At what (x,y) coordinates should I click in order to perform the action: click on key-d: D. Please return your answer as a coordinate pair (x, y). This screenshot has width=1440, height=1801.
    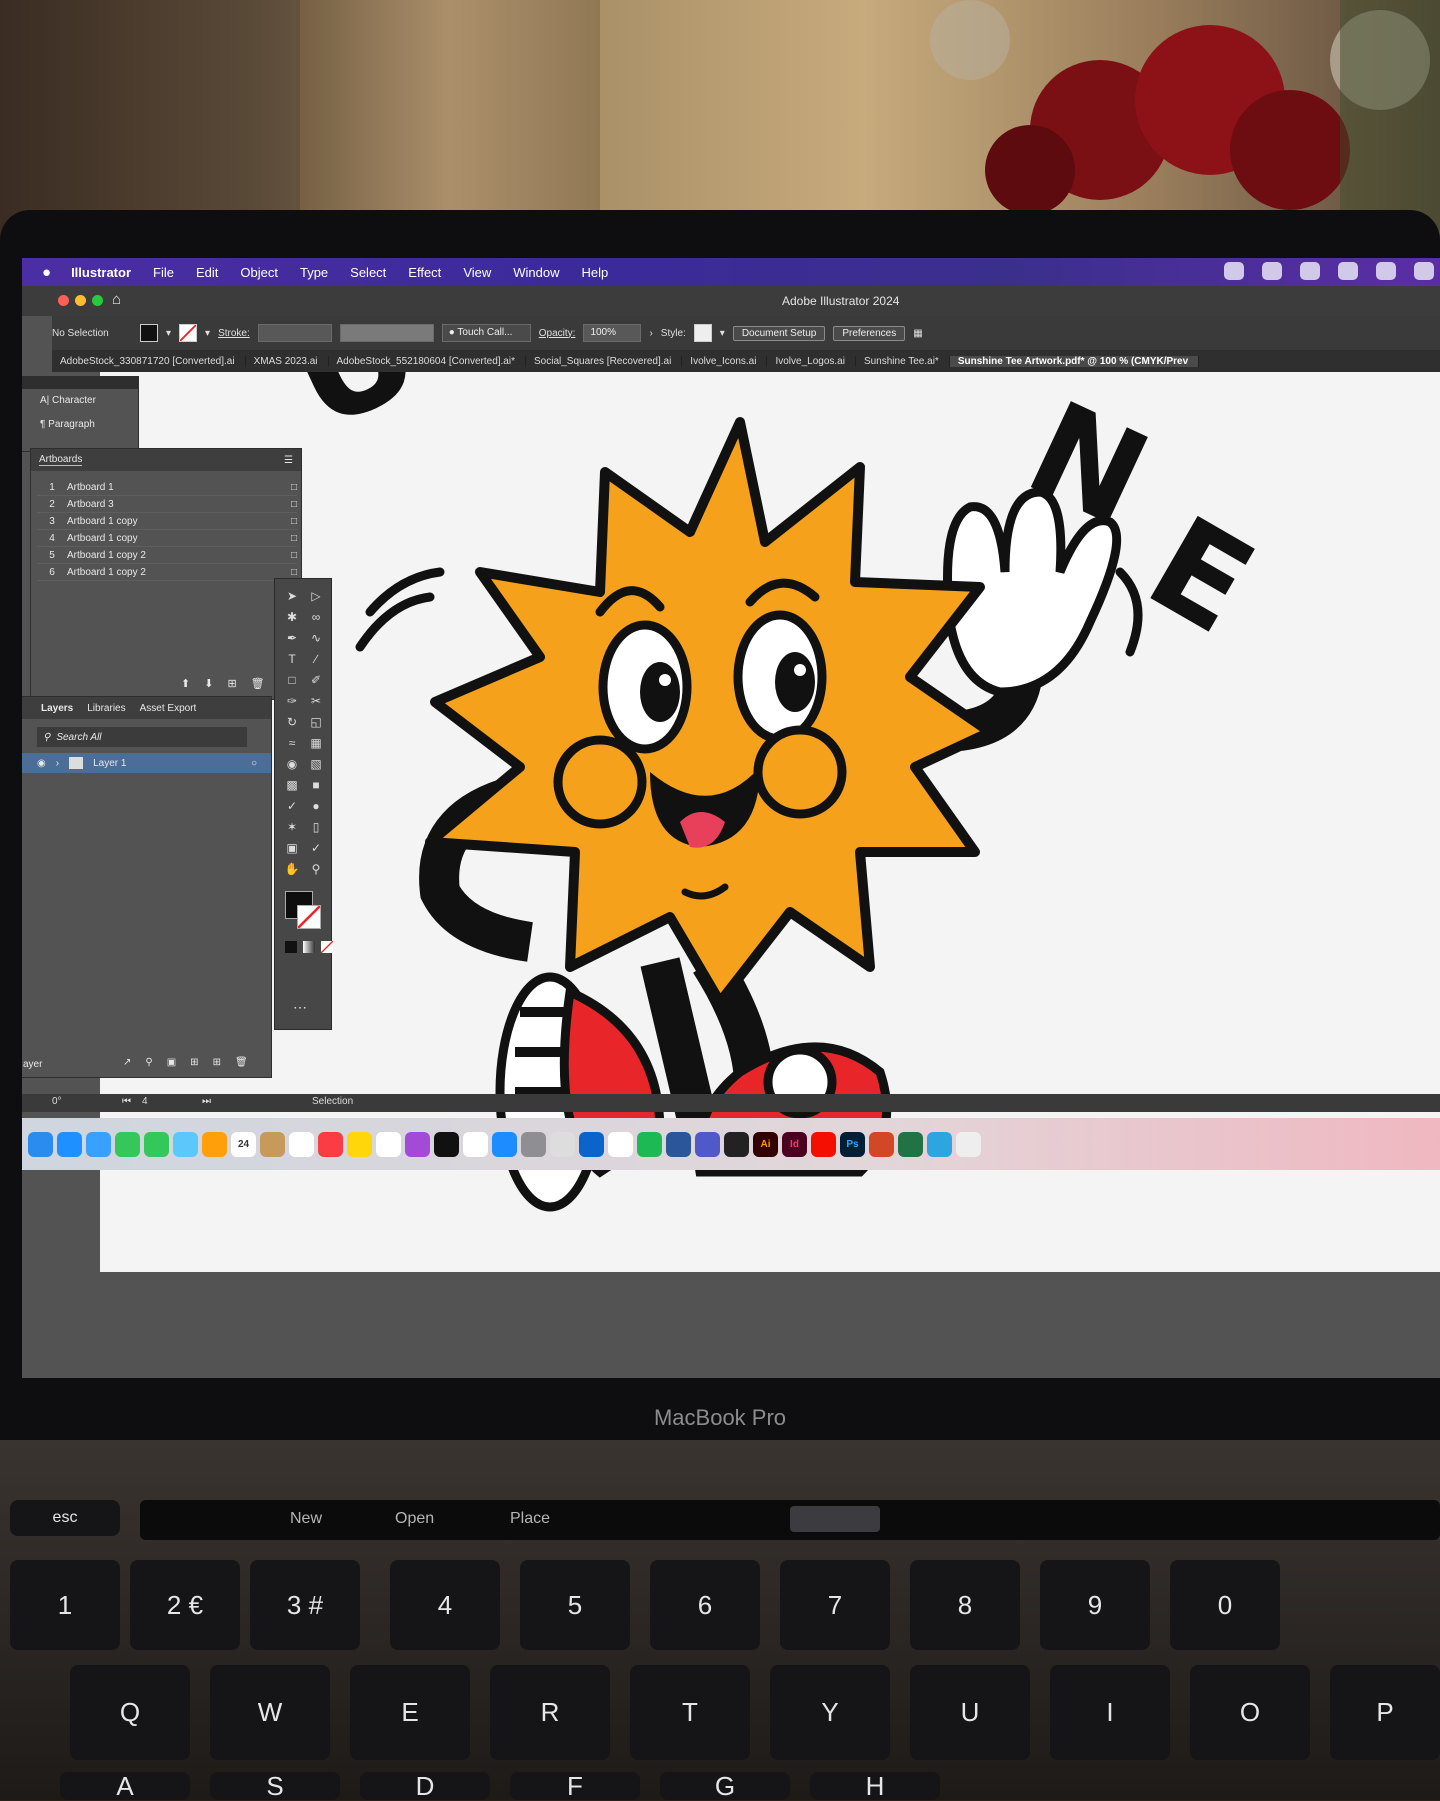
    Looking at the image, I should click on (425, 1786).